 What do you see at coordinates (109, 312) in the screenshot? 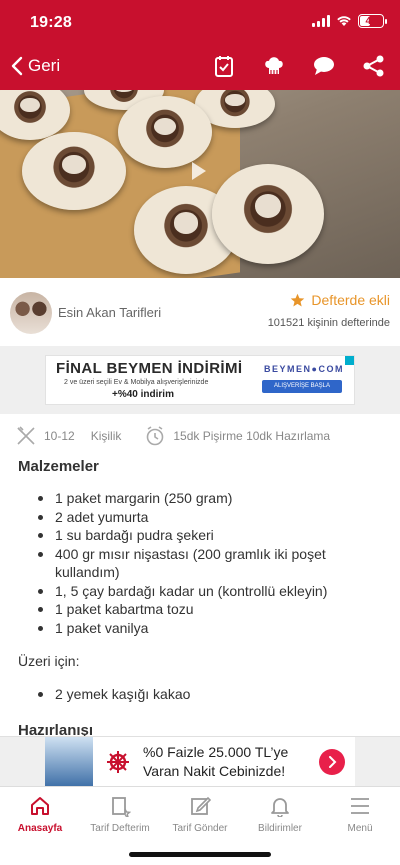
I see `author-name: Esin Akan Tarifleri` at bounding box center [109, 312].